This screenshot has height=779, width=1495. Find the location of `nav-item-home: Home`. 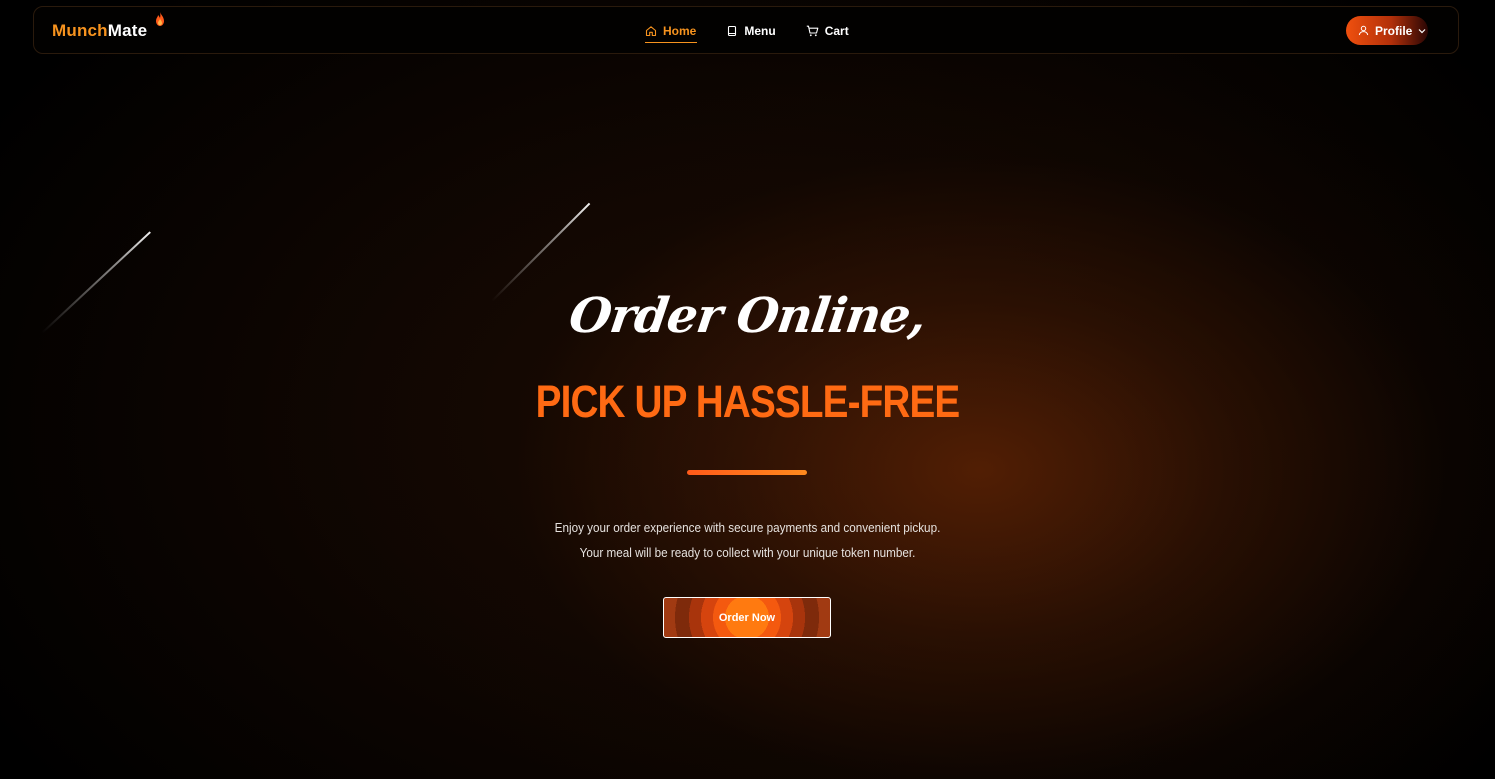

nav-item-home: Home is located at coordinates (671, 32).